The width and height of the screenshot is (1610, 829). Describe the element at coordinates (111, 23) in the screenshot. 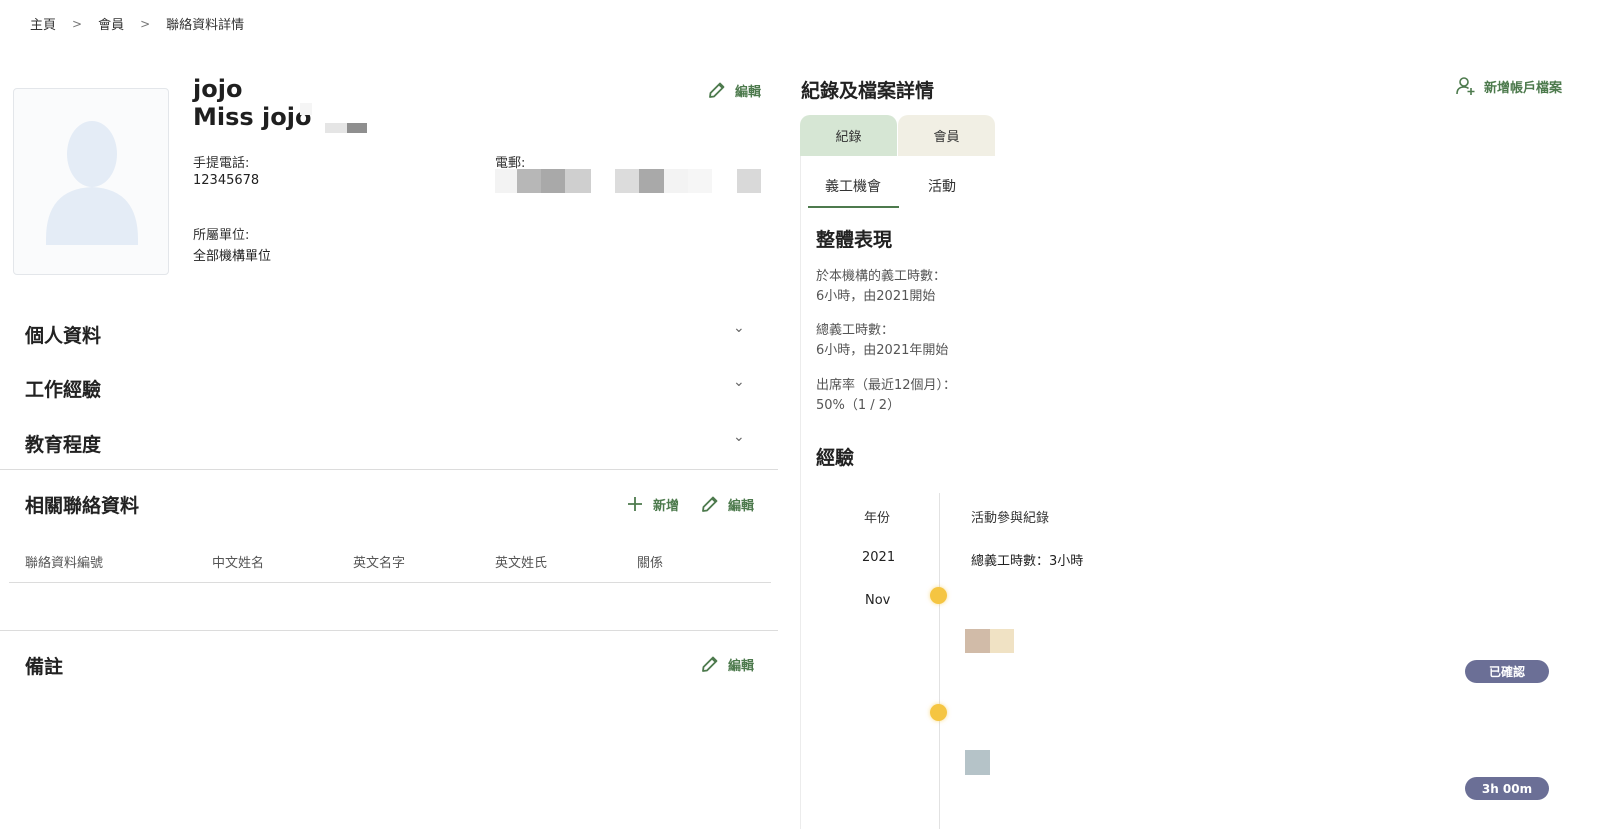

I see `breadcrumb-members: 會員` at that location.